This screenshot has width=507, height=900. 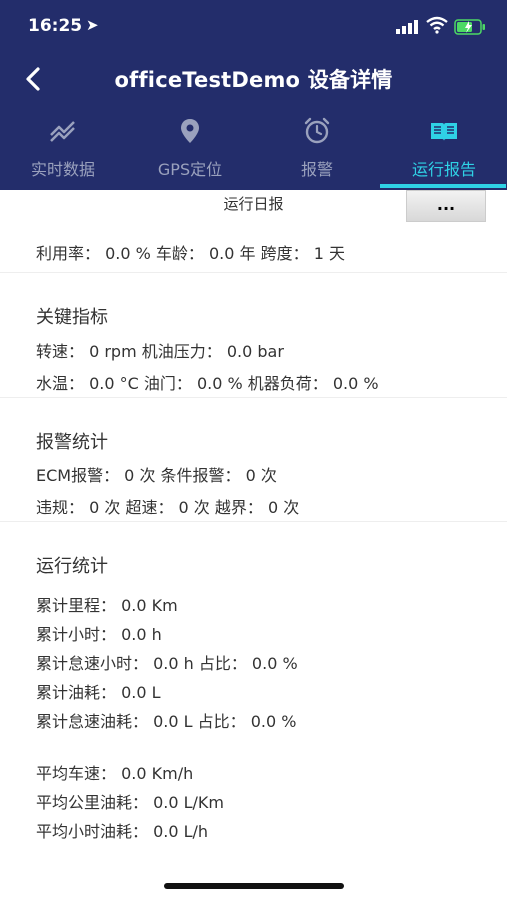 What do you see at coordinates (55, 26) in the screenshot?
I see `status-time: 16:25` at bounding box center [55, 26].